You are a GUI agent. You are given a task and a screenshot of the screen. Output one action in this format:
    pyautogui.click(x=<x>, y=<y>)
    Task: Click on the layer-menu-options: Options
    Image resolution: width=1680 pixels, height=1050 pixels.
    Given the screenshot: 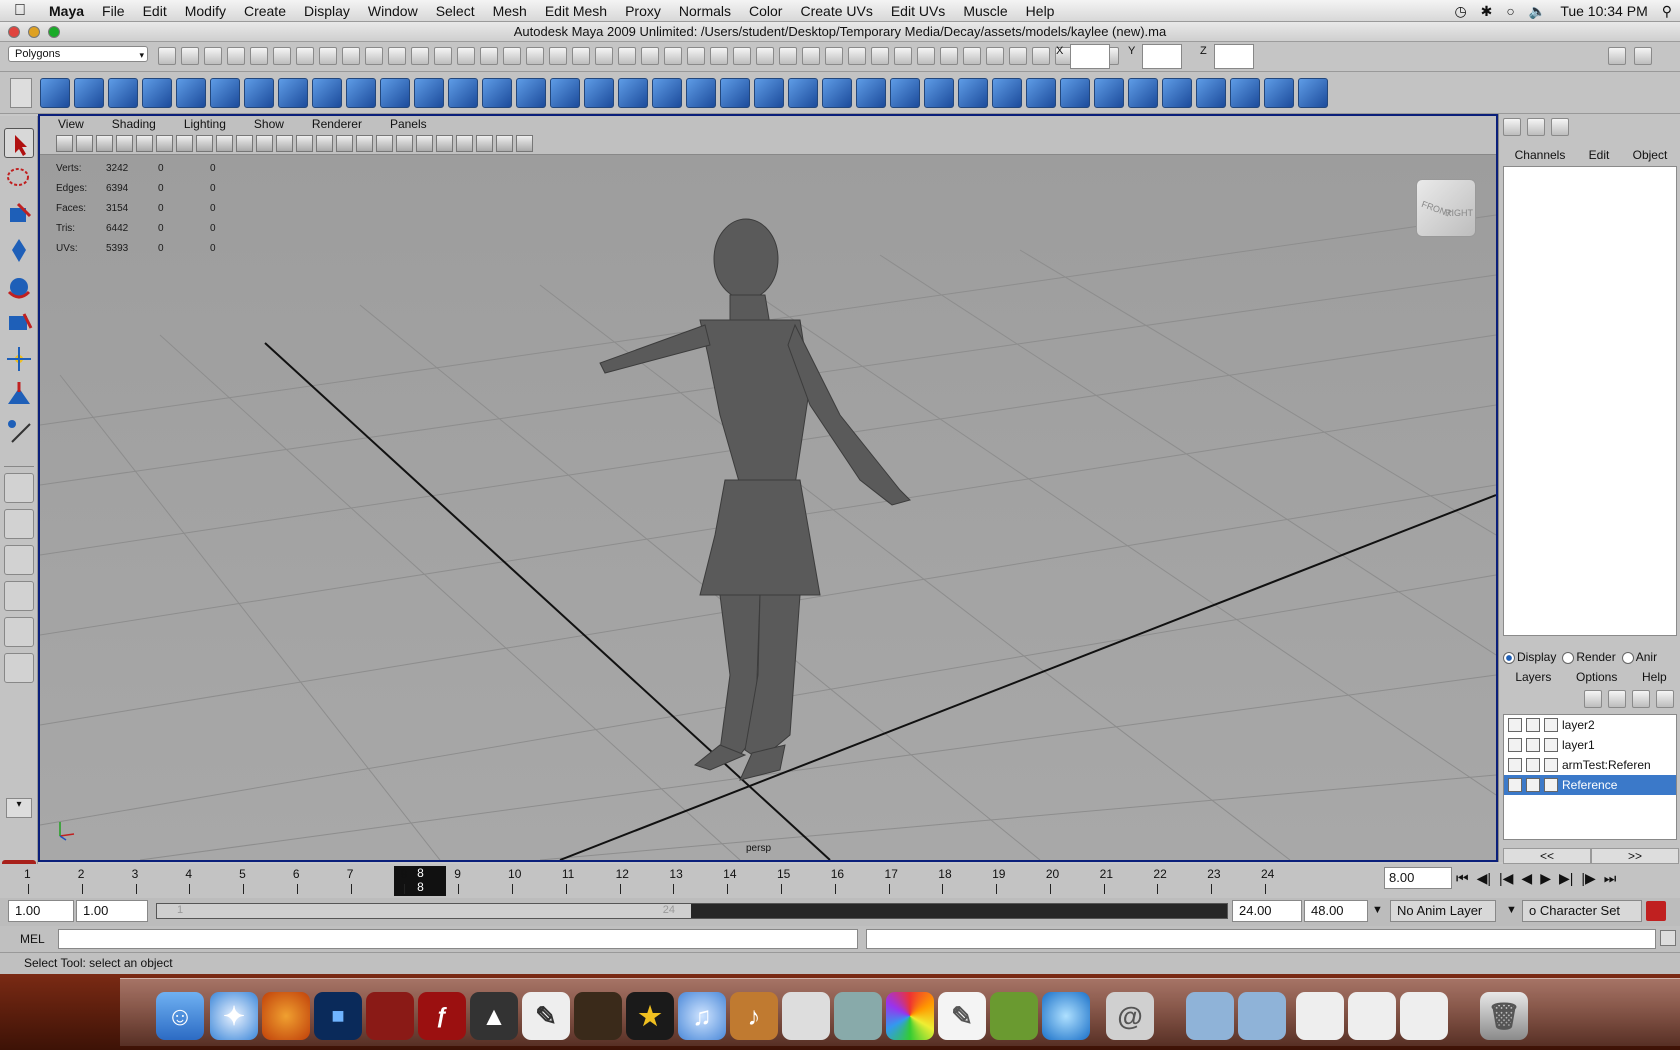 What is the action you would take?
    pyautogui.click(x=1596, y=677)
    